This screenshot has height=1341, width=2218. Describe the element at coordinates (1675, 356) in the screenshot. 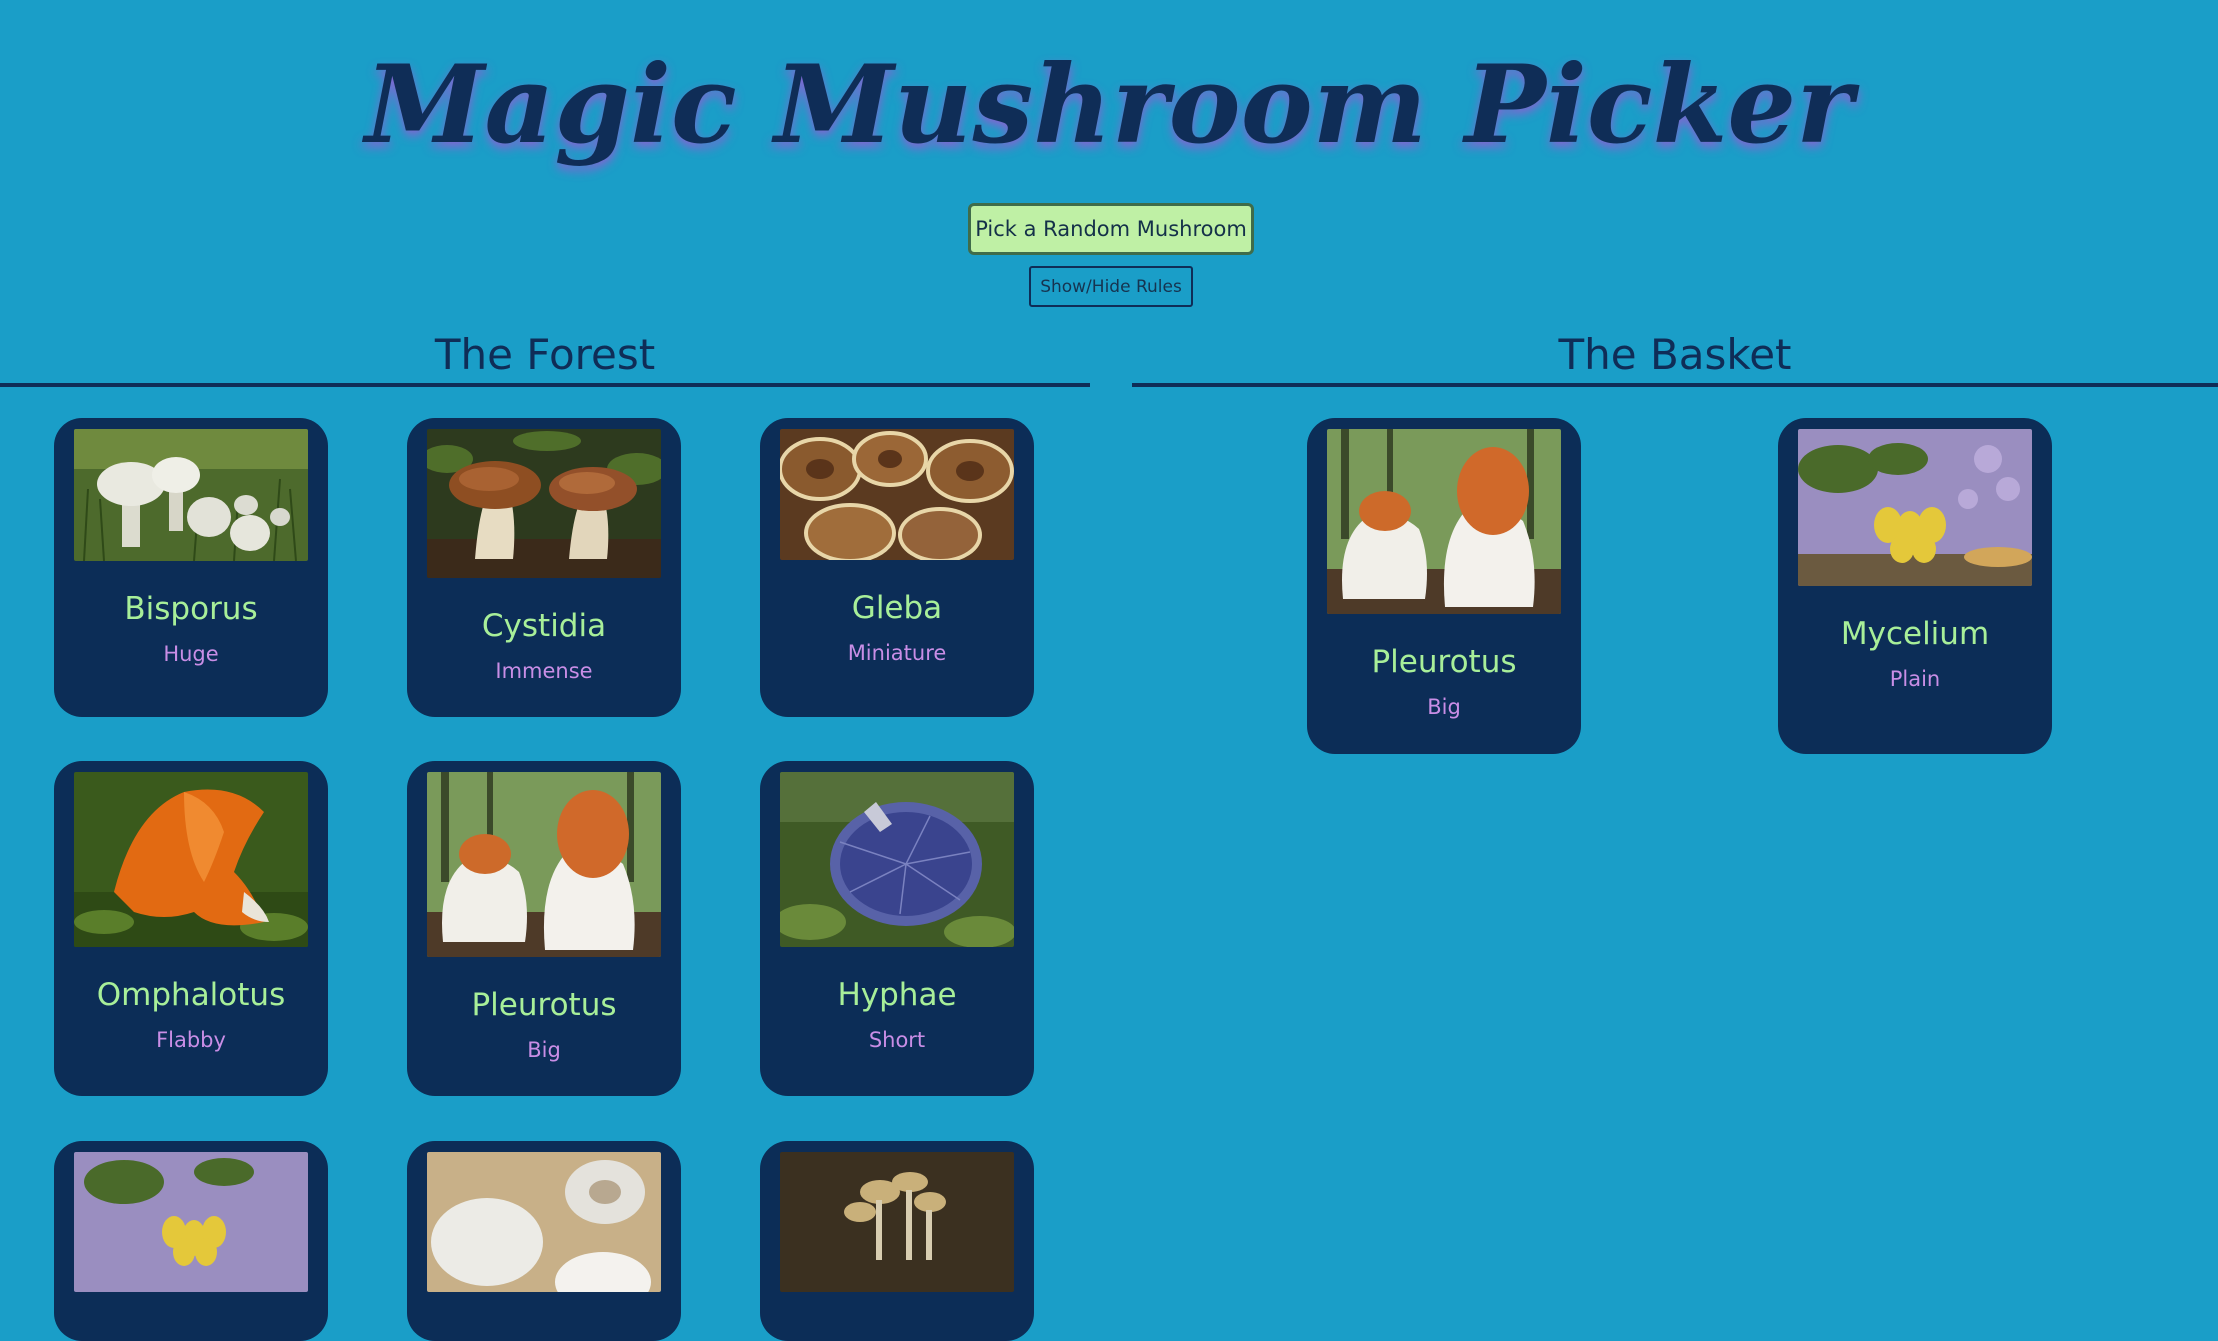

I see `basket-heading: The Basket` at that location.